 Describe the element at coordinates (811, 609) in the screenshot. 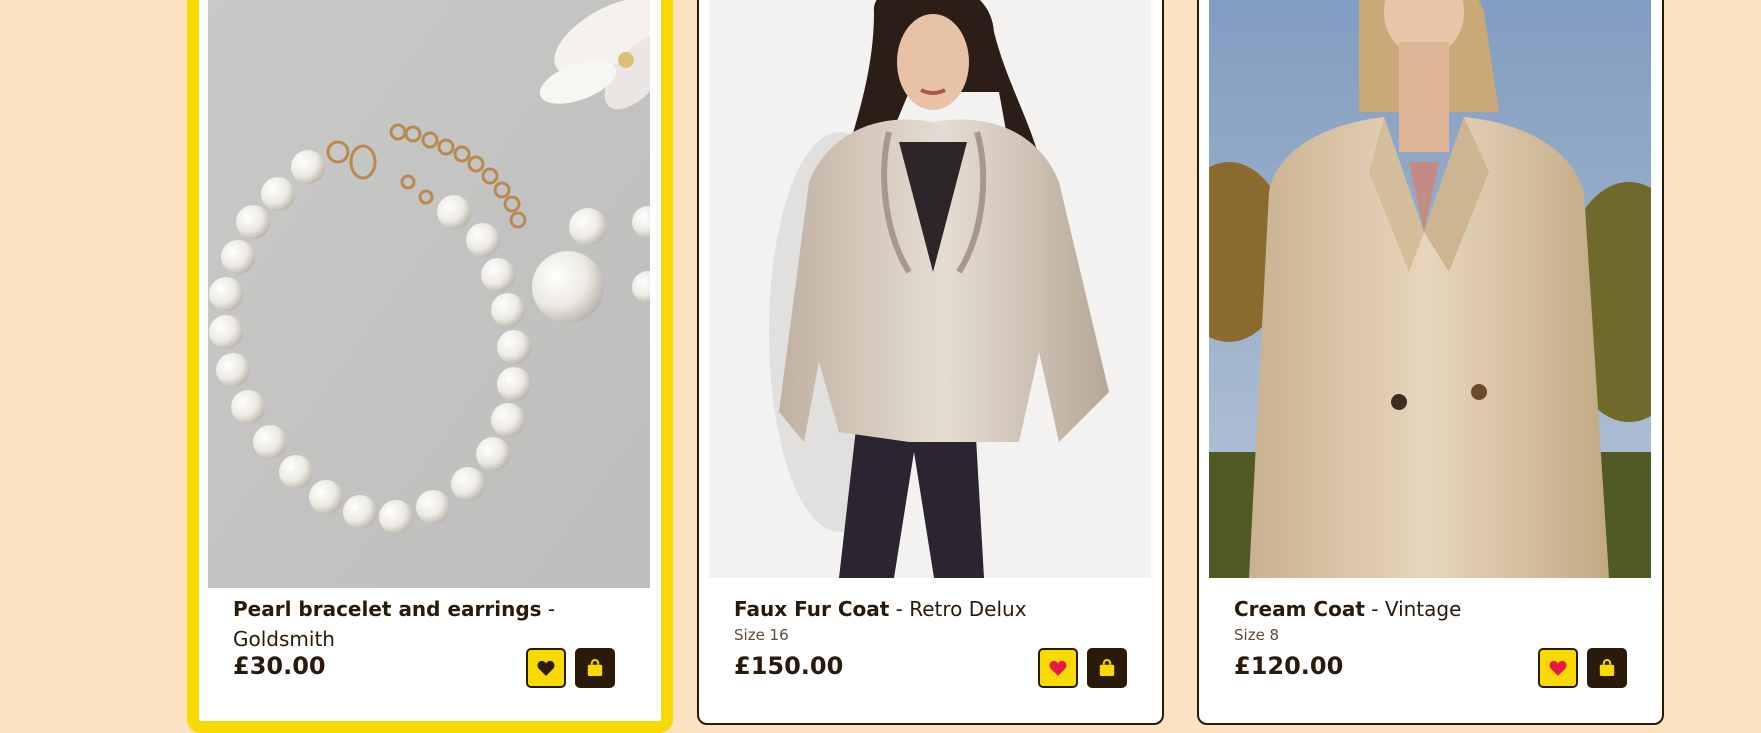

I see `product-name: Faux Fur Coat` at that location.